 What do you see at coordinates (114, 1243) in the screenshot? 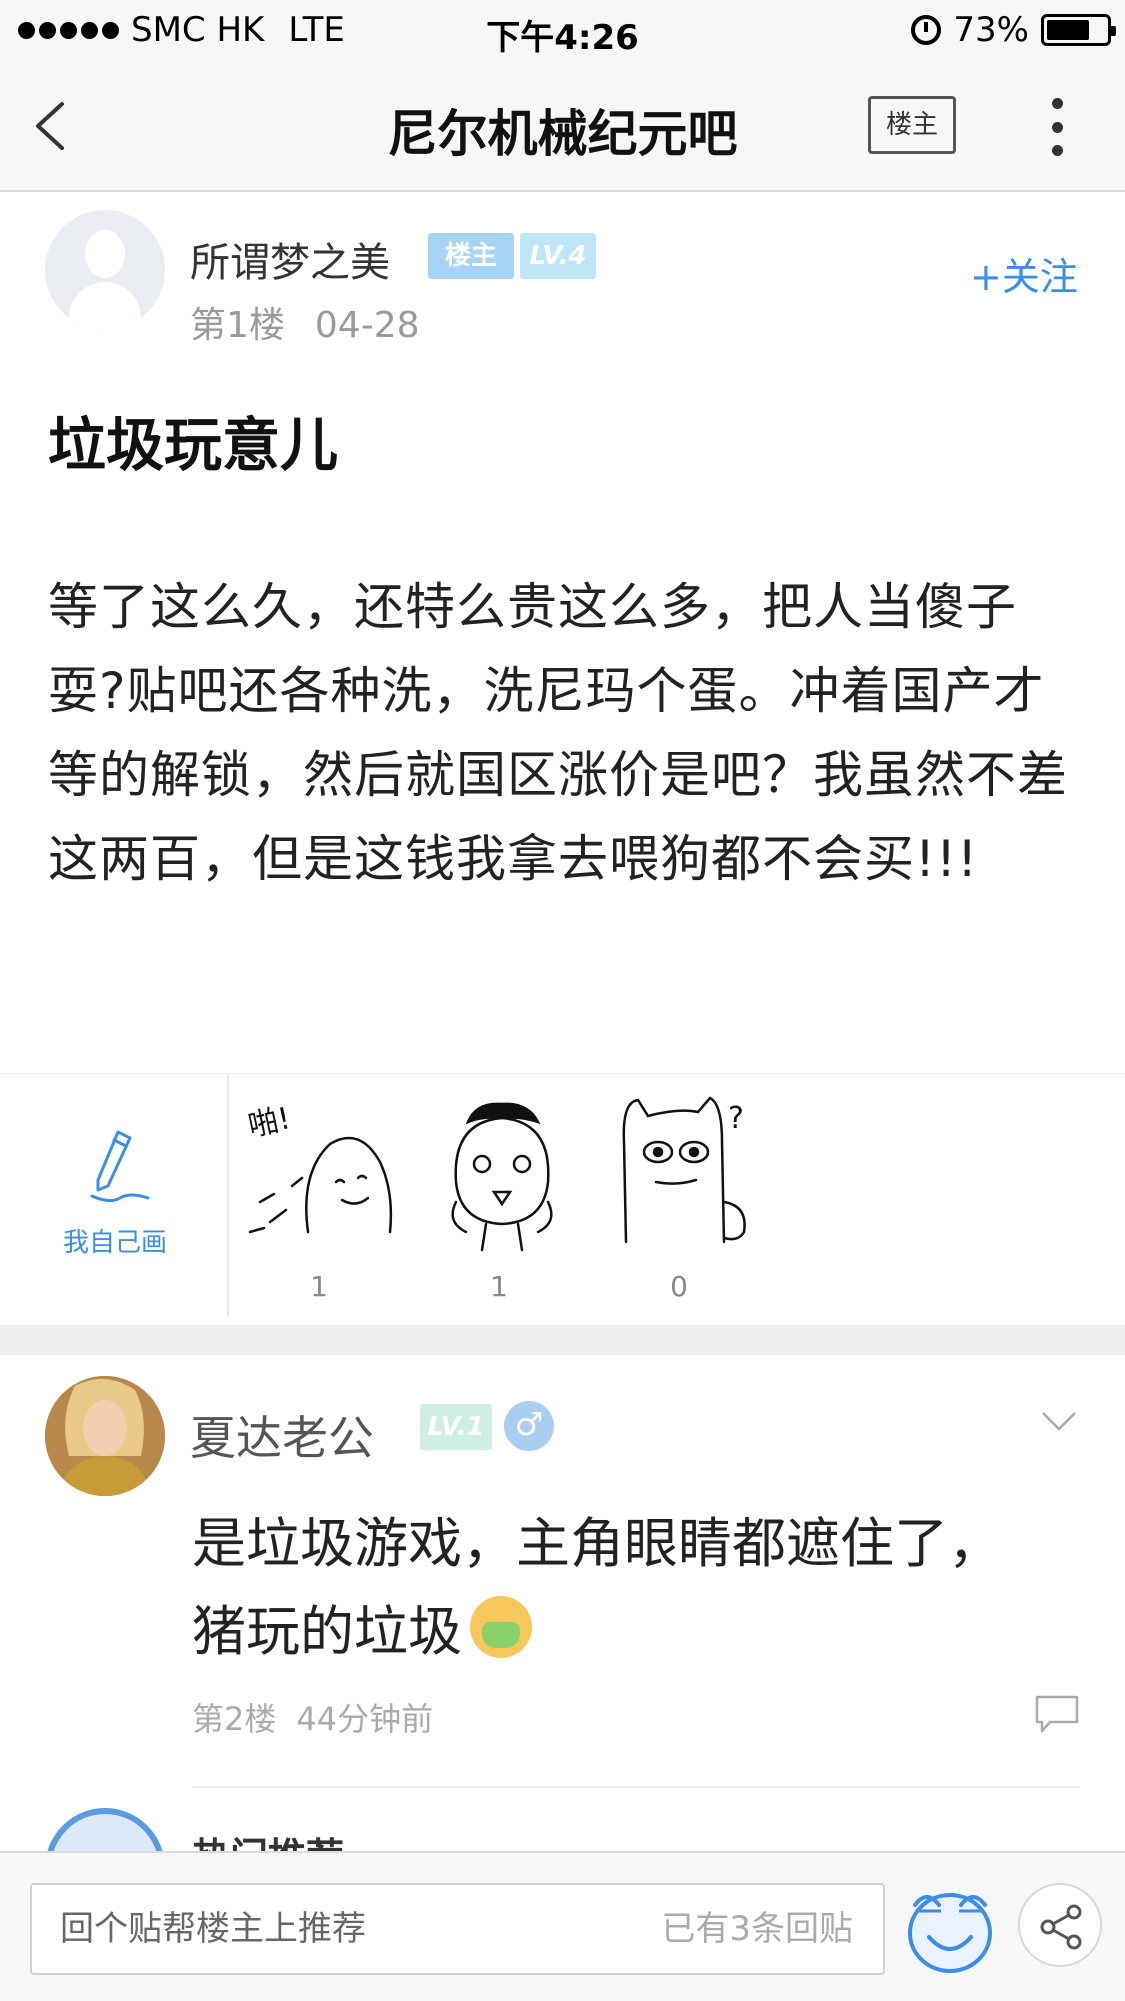
I see `draw-sticker-label: 我自己画` at bounding box center [114, 1243].